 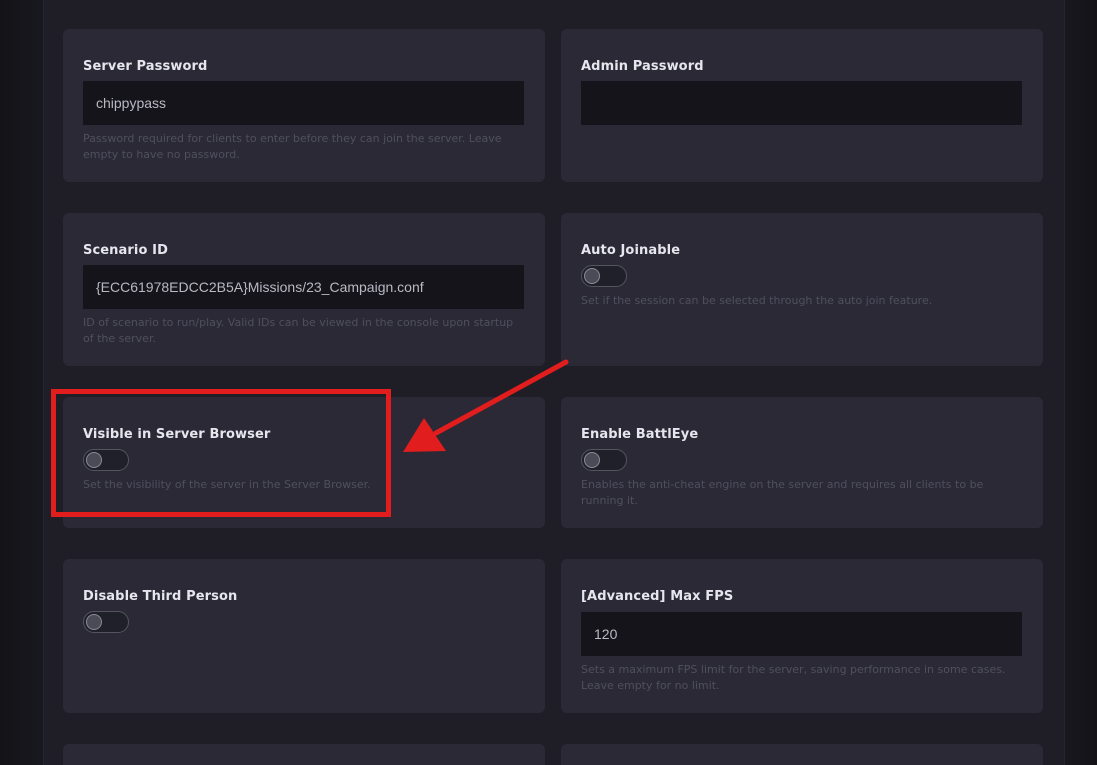 What do you see at coordinates (501, 397) in the screenshot?
I see `annotation-arrow-shaft` at bounding box center [501, 397].